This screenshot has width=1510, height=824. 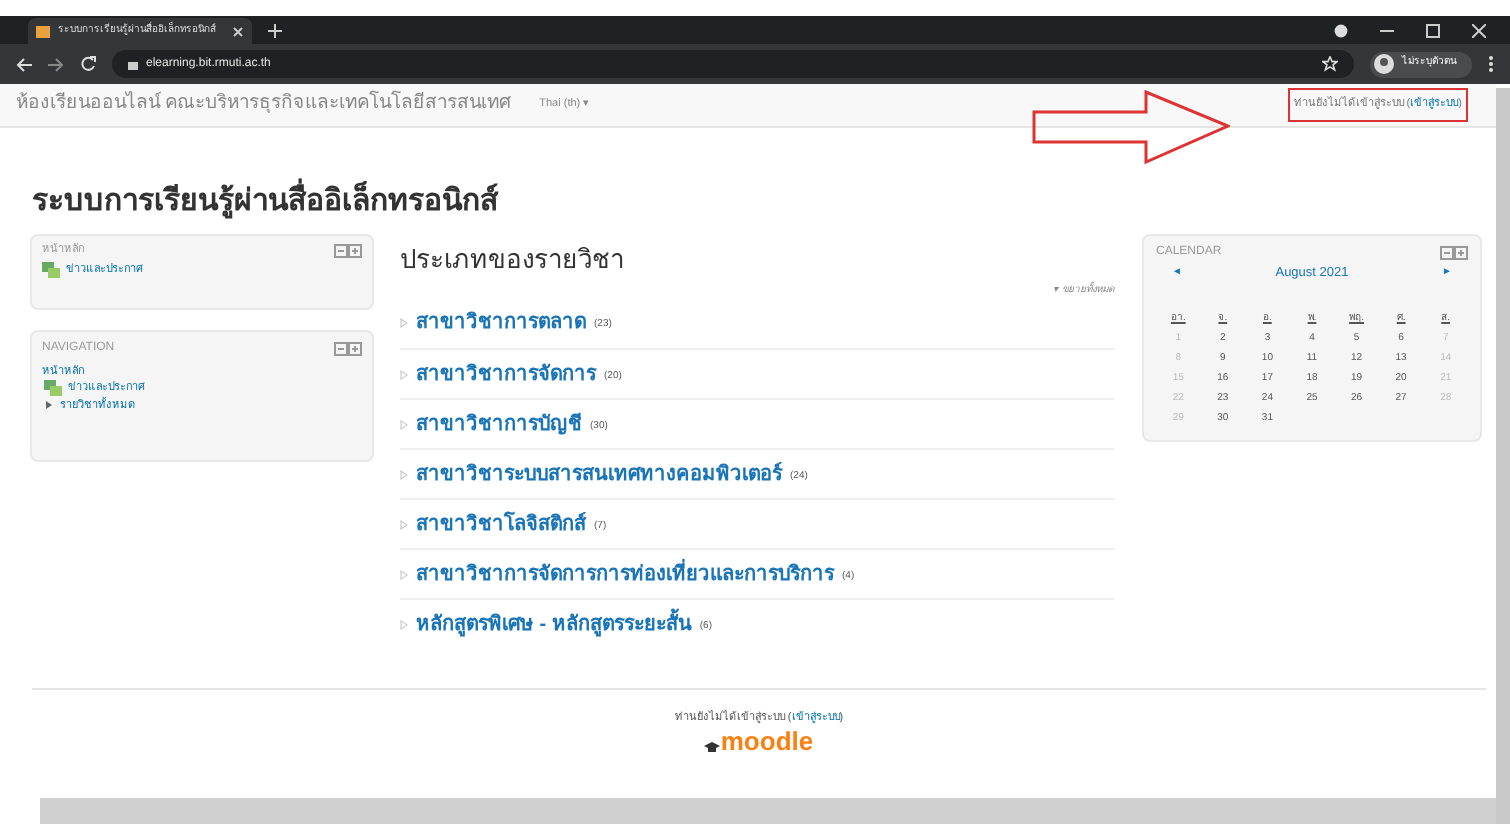 I want to click on category-link: สาขาวิชาการตลาด, so click(x=501, y=323).